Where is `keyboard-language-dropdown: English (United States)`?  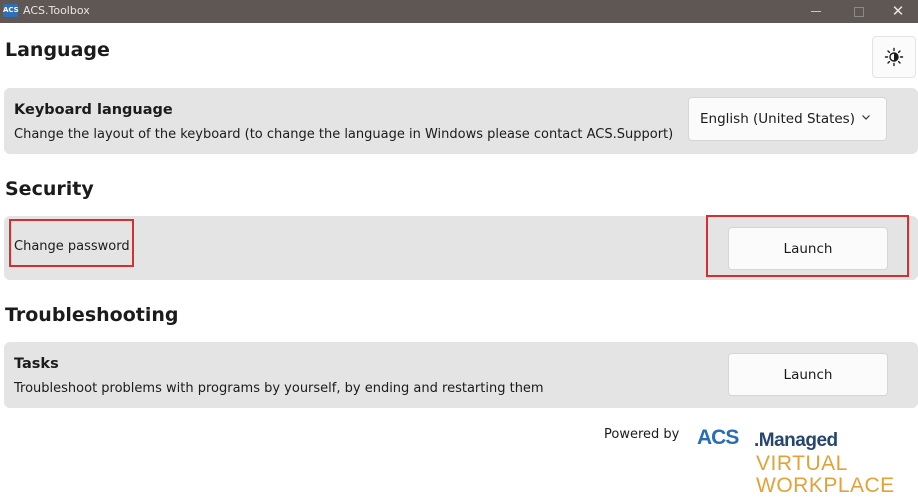
keyboard-language-dropdown: English (United States) is located at coordinates (787, 119).